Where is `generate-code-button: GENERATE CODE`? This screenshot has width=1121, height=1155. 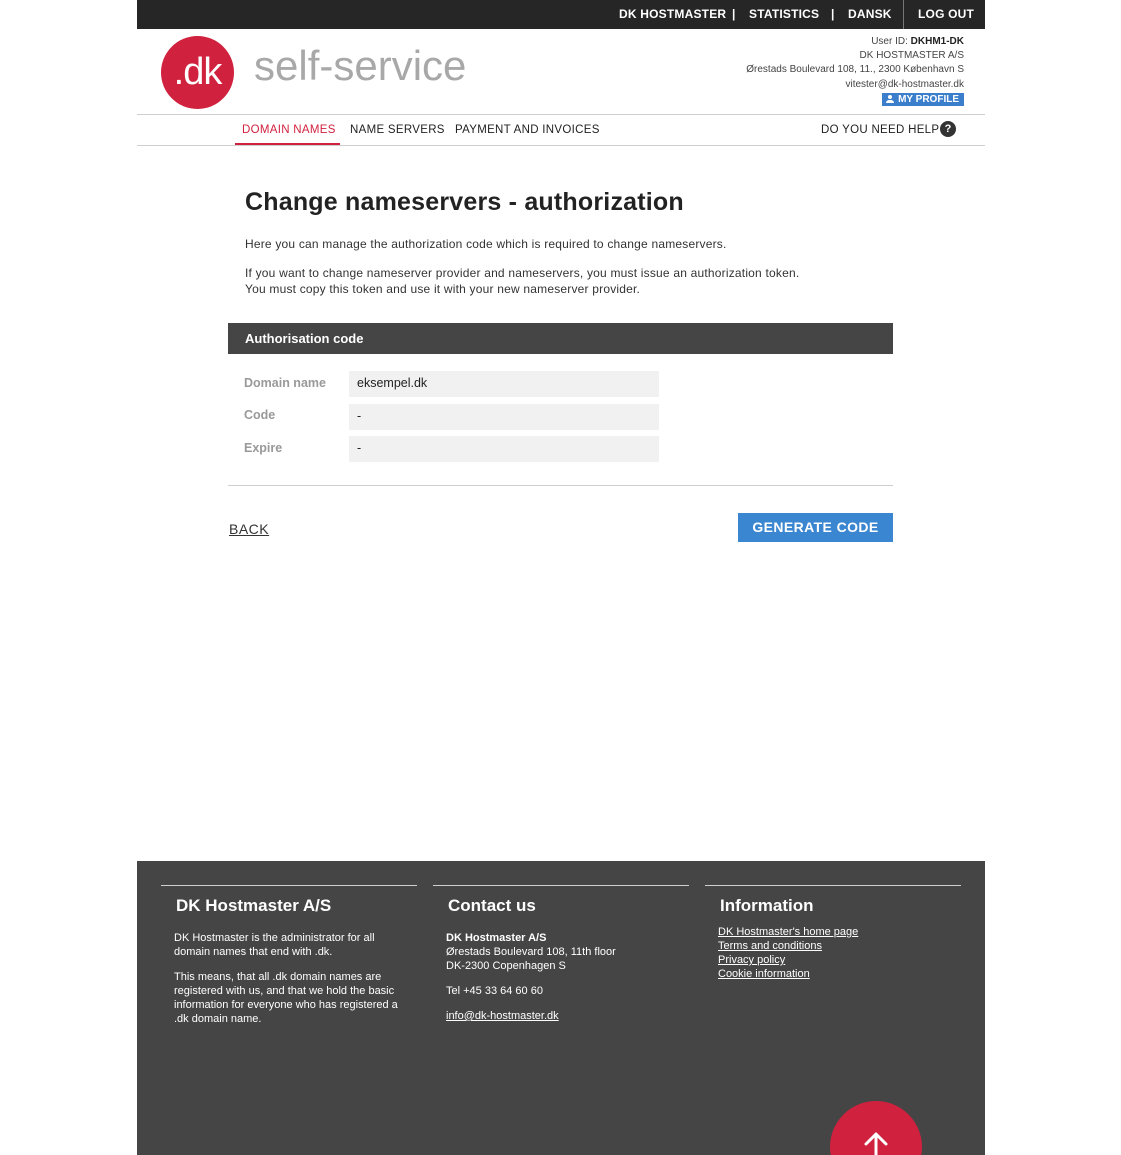 generate-code-button: GENERATE CODE is located at coordinates (815, 527).